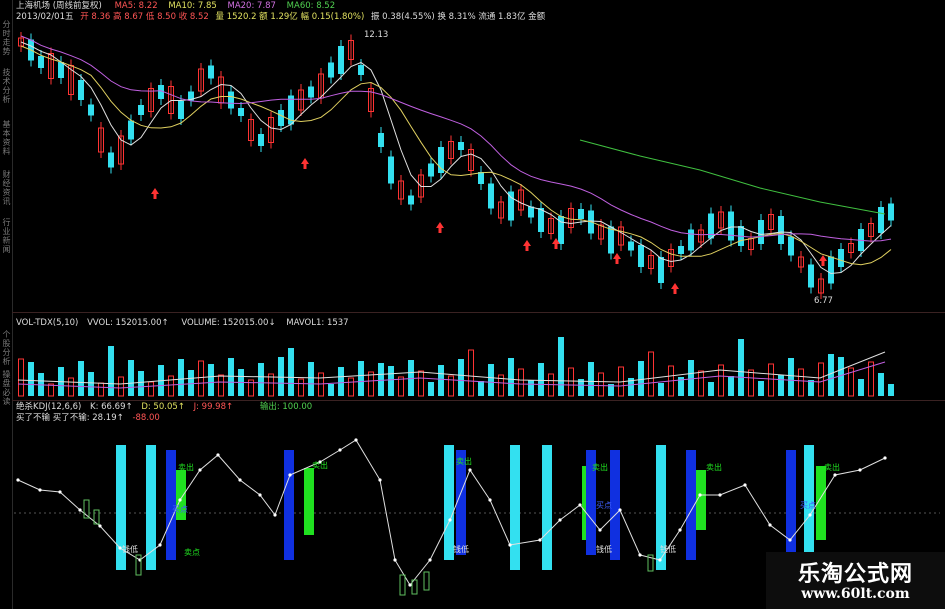 The height and width of the screenshot is (609, 945). Describe the element at coordinates (451, 368) in the screenshot. I see `vol-ma-line` at that location.